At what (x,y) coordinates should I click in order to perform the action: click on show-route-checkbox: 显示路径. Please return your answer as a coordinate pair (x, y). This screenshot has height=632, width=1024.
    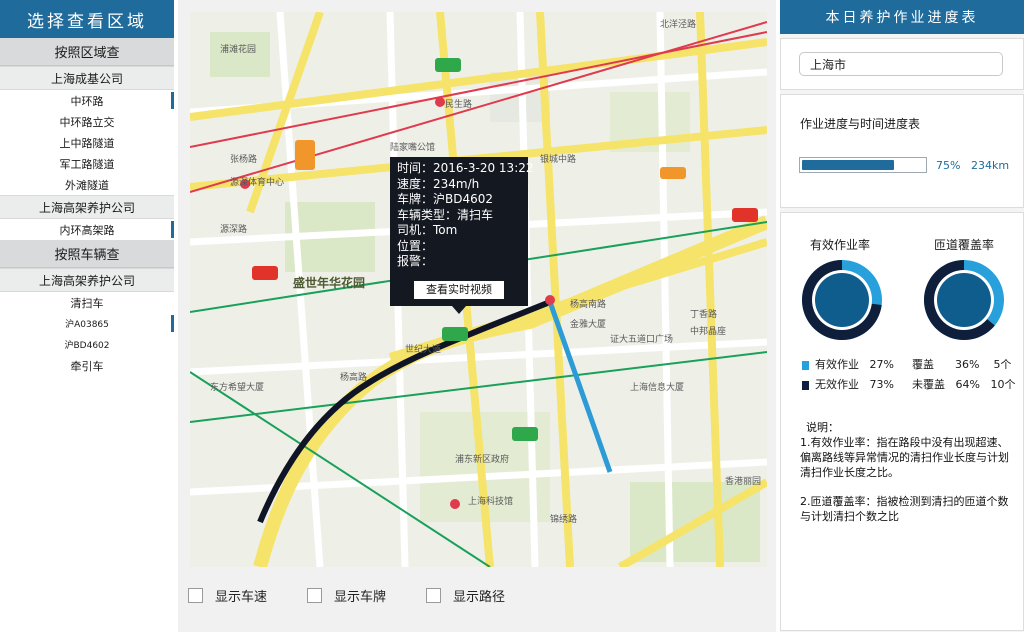
    Looking at the image, I should click on (465, 595).